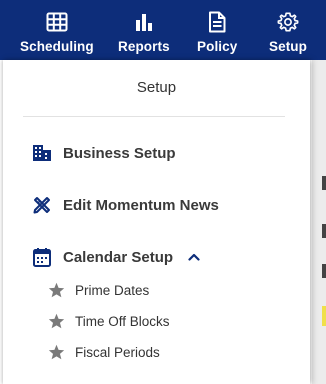 The image size is (326, 384). I want to click on grid-icon, so click(57, 22).